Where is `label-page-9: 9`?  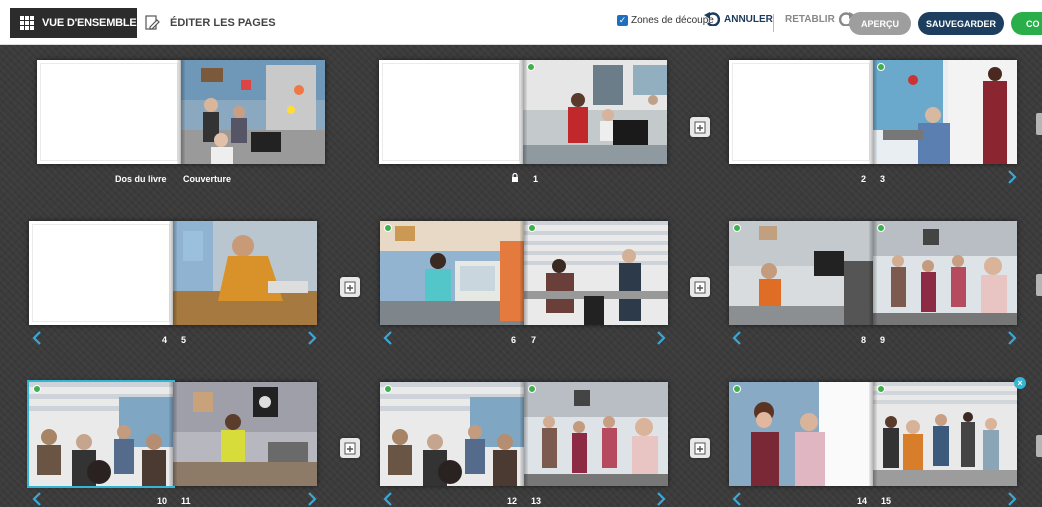
label-page-9: 9 is located at coordinates (883, 340).